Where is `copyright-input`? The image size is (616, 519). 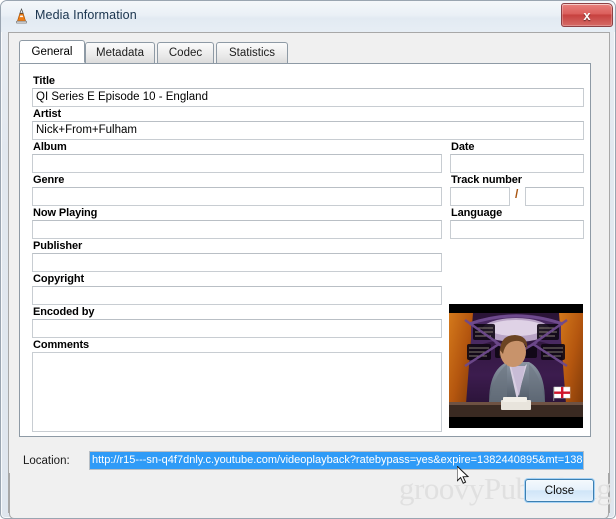 copyright-input is located at coordinates (237, 295).